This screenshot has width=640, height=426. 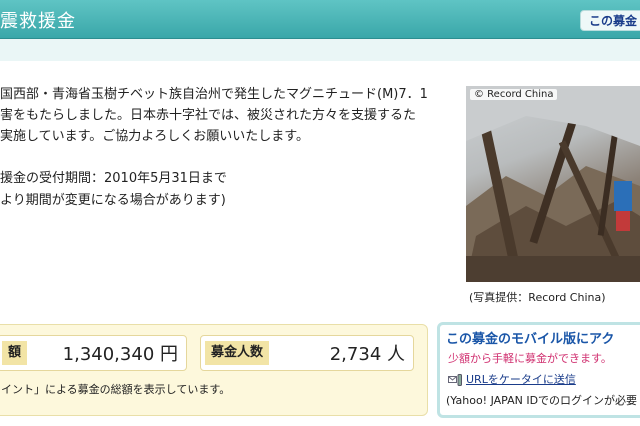 I want to click on donors-value: 2,734 人, so click(x=367, y=354).